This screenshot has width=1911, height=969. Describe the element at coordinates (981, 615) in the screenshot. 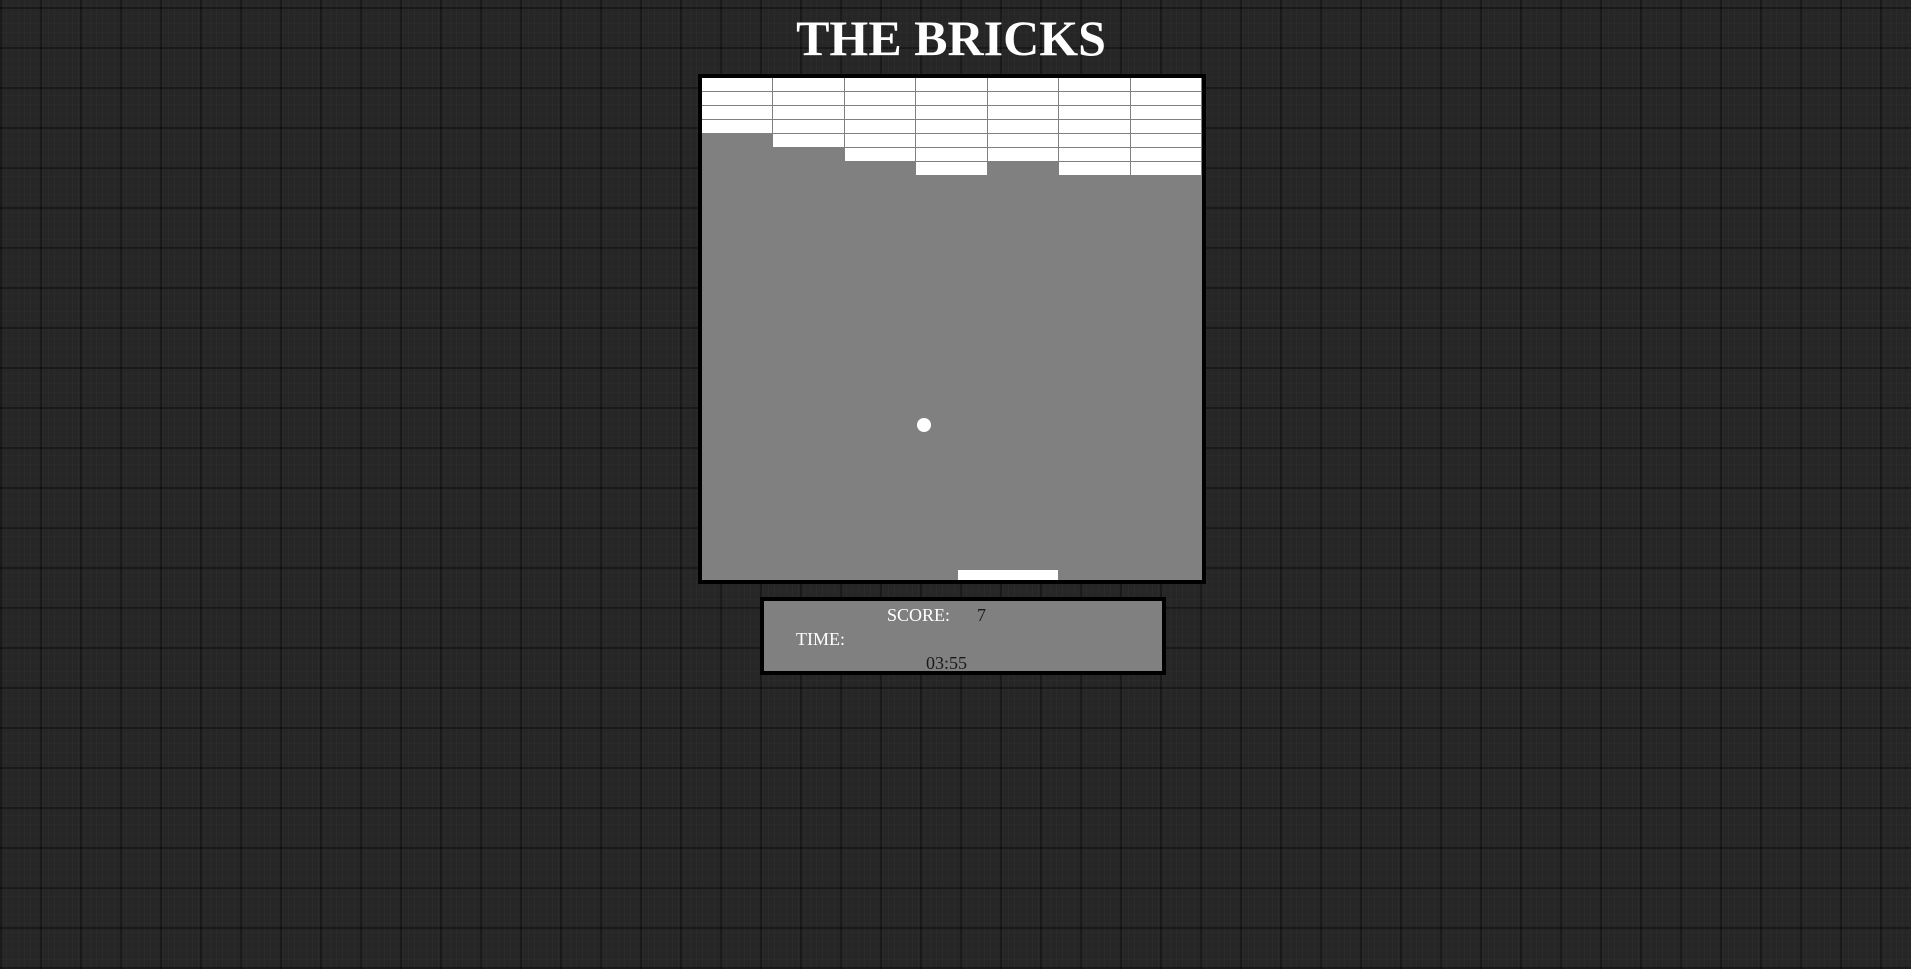

I see `score-value: 7` at that location.